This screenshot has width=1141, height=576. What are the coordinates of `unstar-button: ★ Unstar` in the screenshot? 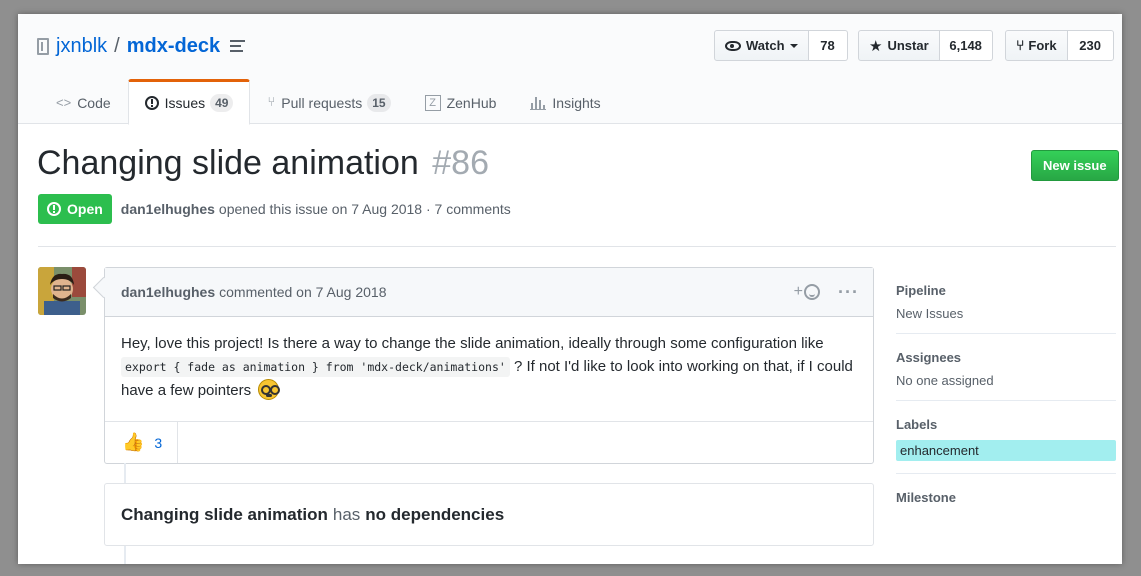 It's located at (899, 45).